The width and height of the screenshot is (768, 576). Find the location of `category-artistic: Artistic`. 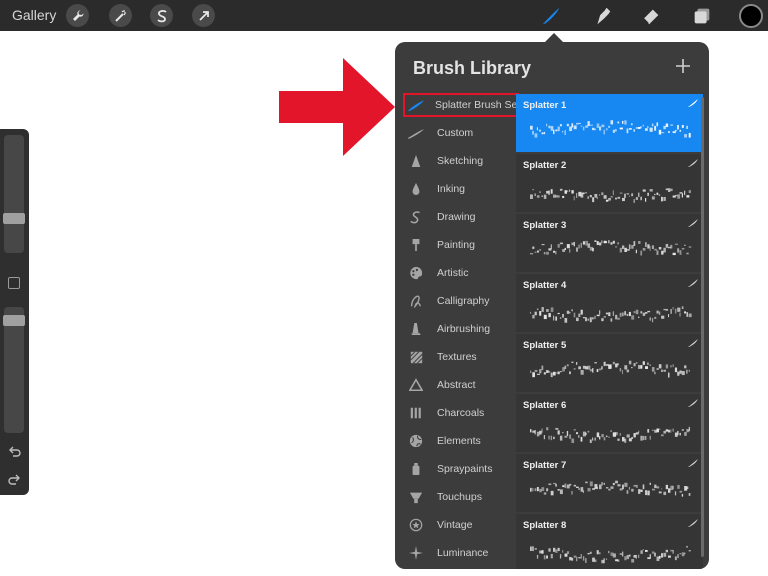

category-artistic: Artistic is located at coordinates (461, 273).